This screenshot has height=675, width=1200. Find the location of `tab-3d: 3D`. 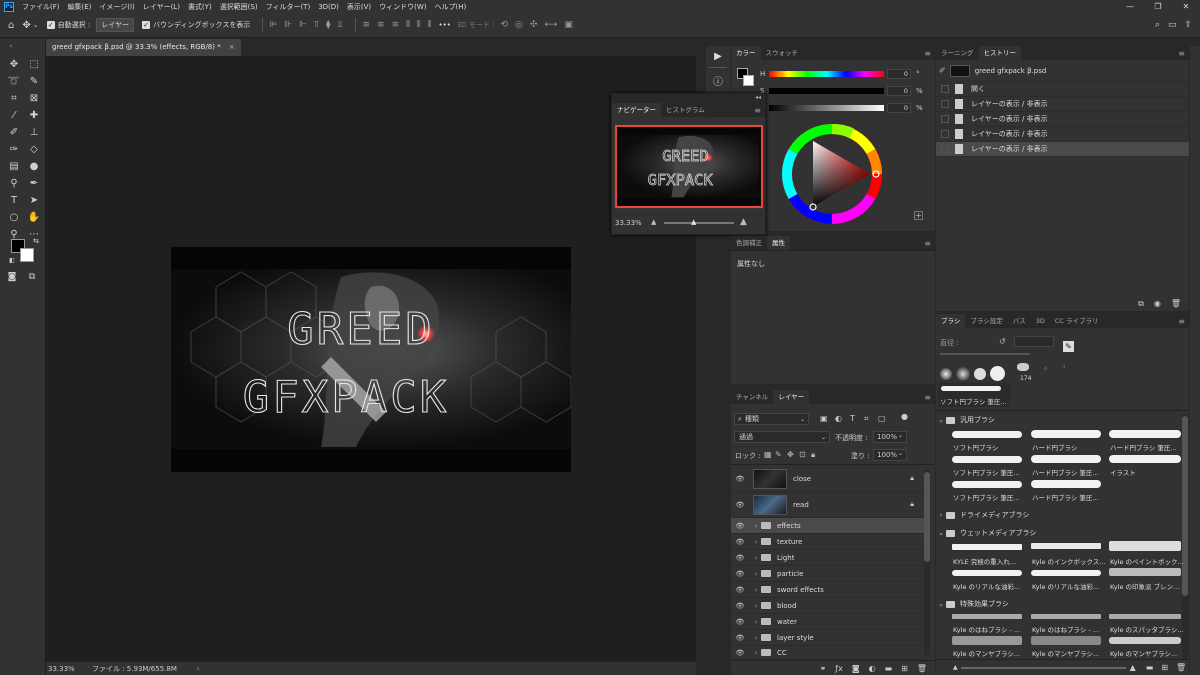

tab-3d: 3D is located at coordinates (1040, 321).